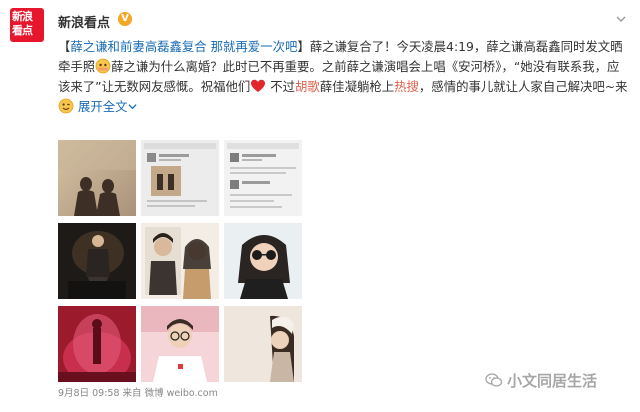 The height and width of the screenshot is (412, 640). I want to click on watermark: 小文同居生活, so click(541, 380).